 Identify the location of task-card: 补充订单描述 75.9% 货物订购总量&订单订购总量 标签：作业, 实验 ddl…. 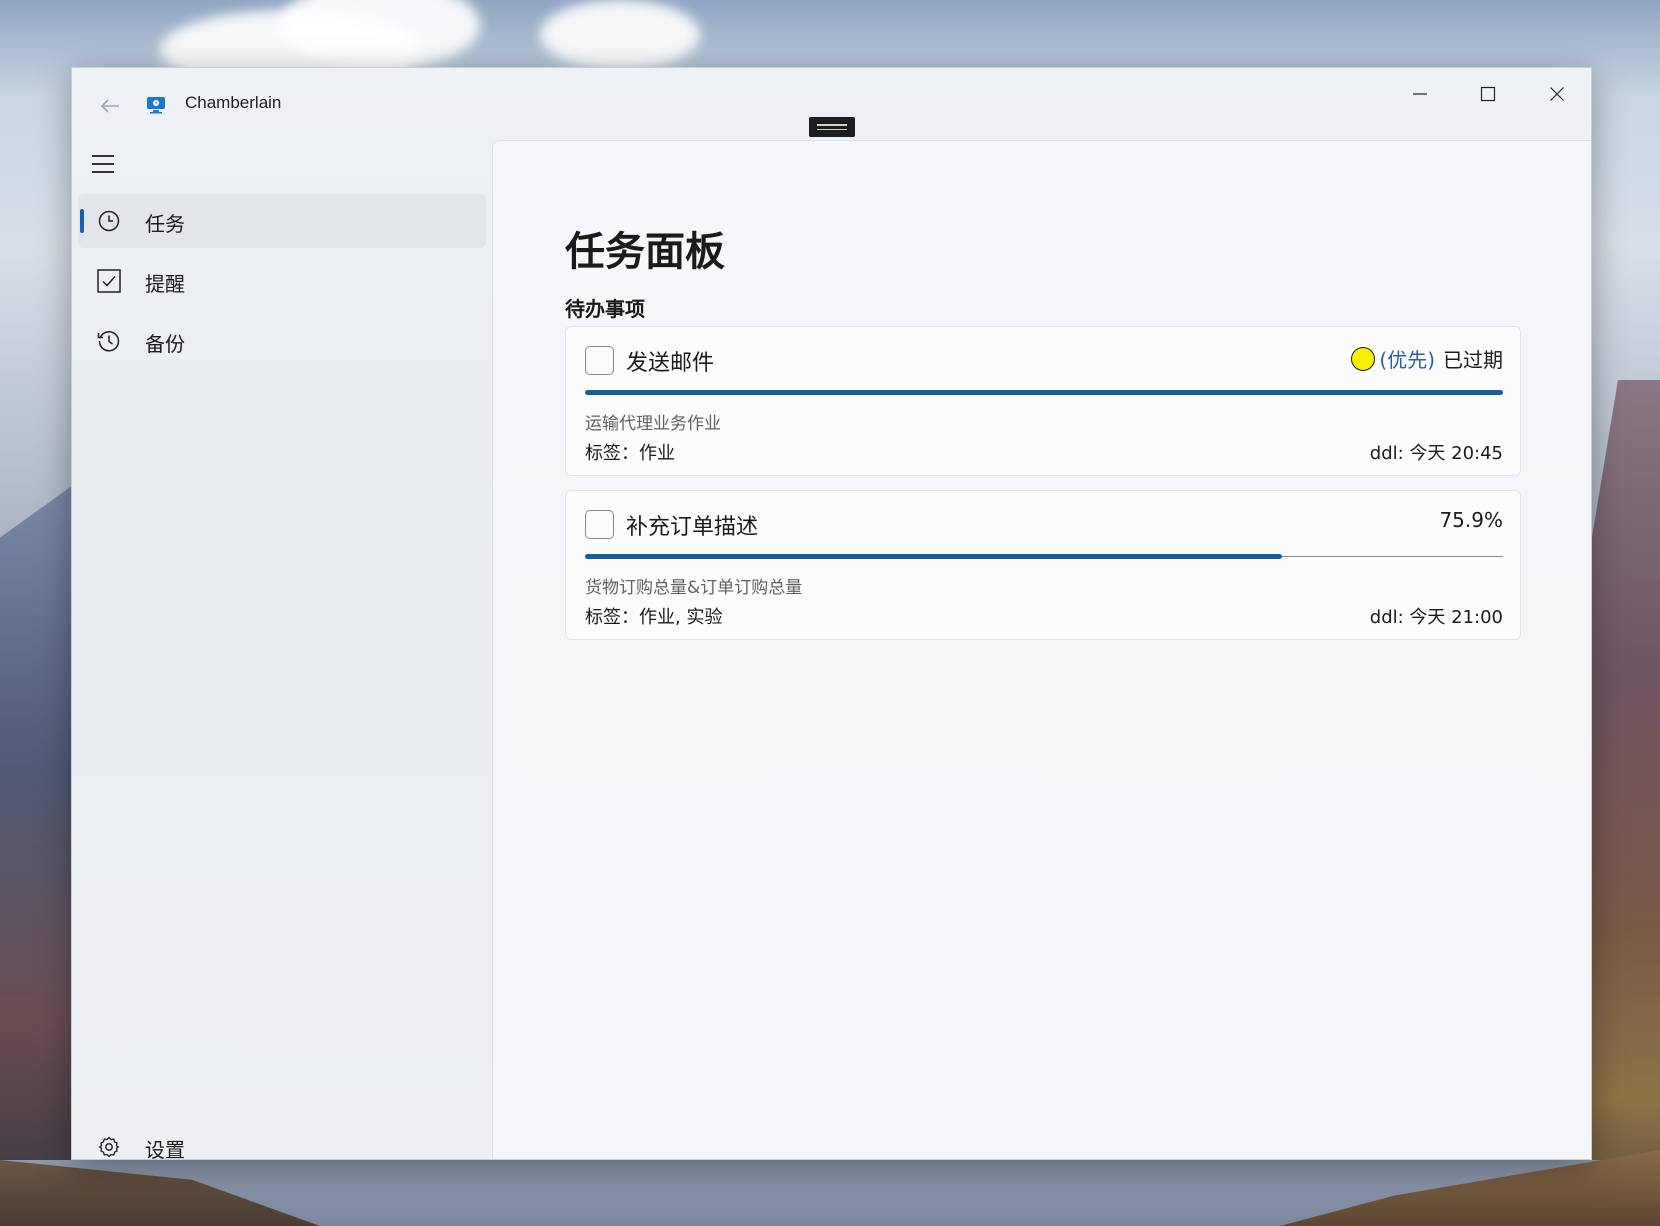
(1043, 565).